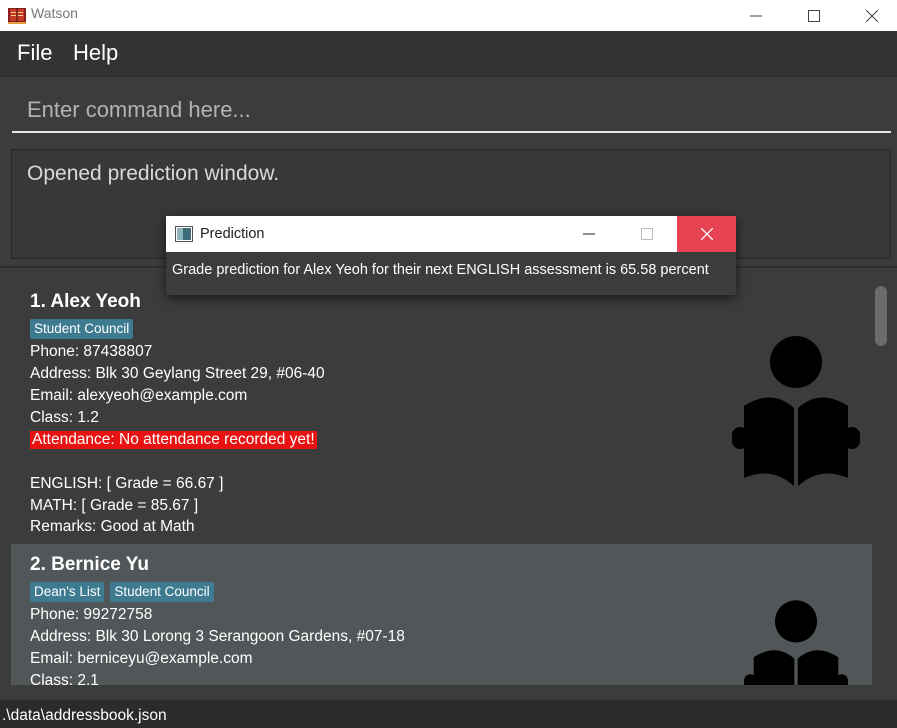 This screenshot has height=728, width=897. What do you see at coordinates (114, 505) in the screenshot?
I see `grade-math: MATH: [ Grade = 85.67 ]` at bounding box center [114, 505].